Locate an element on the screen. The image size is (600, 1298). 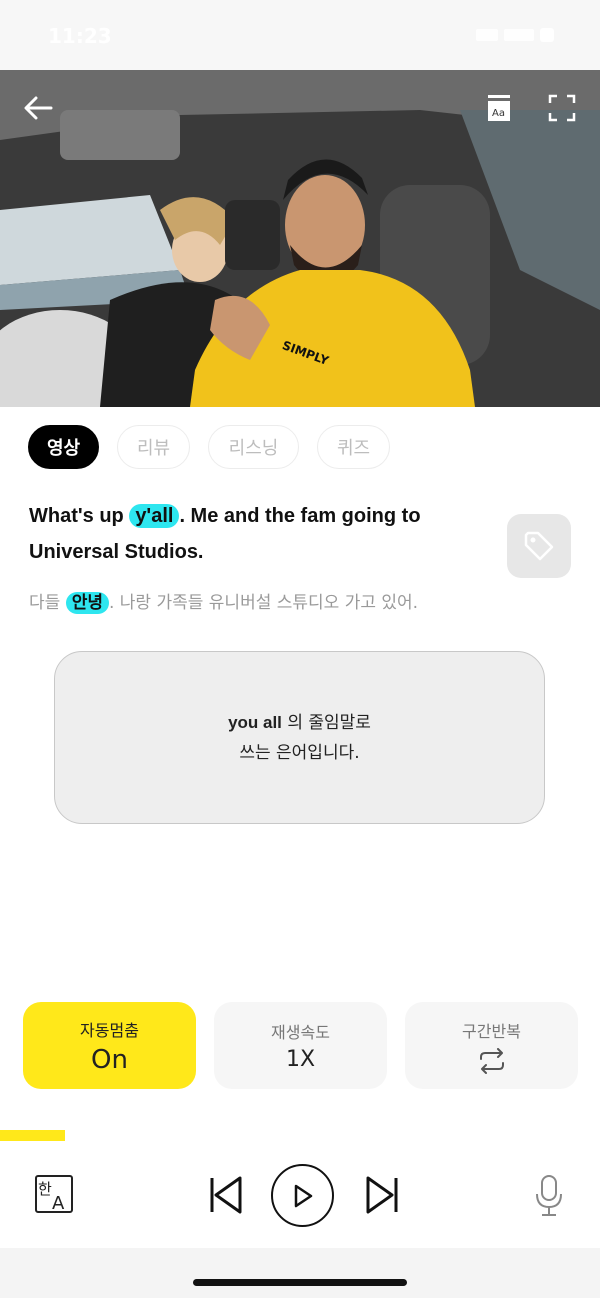
auto-pause-value: On is located at coordinates (109, 1059).